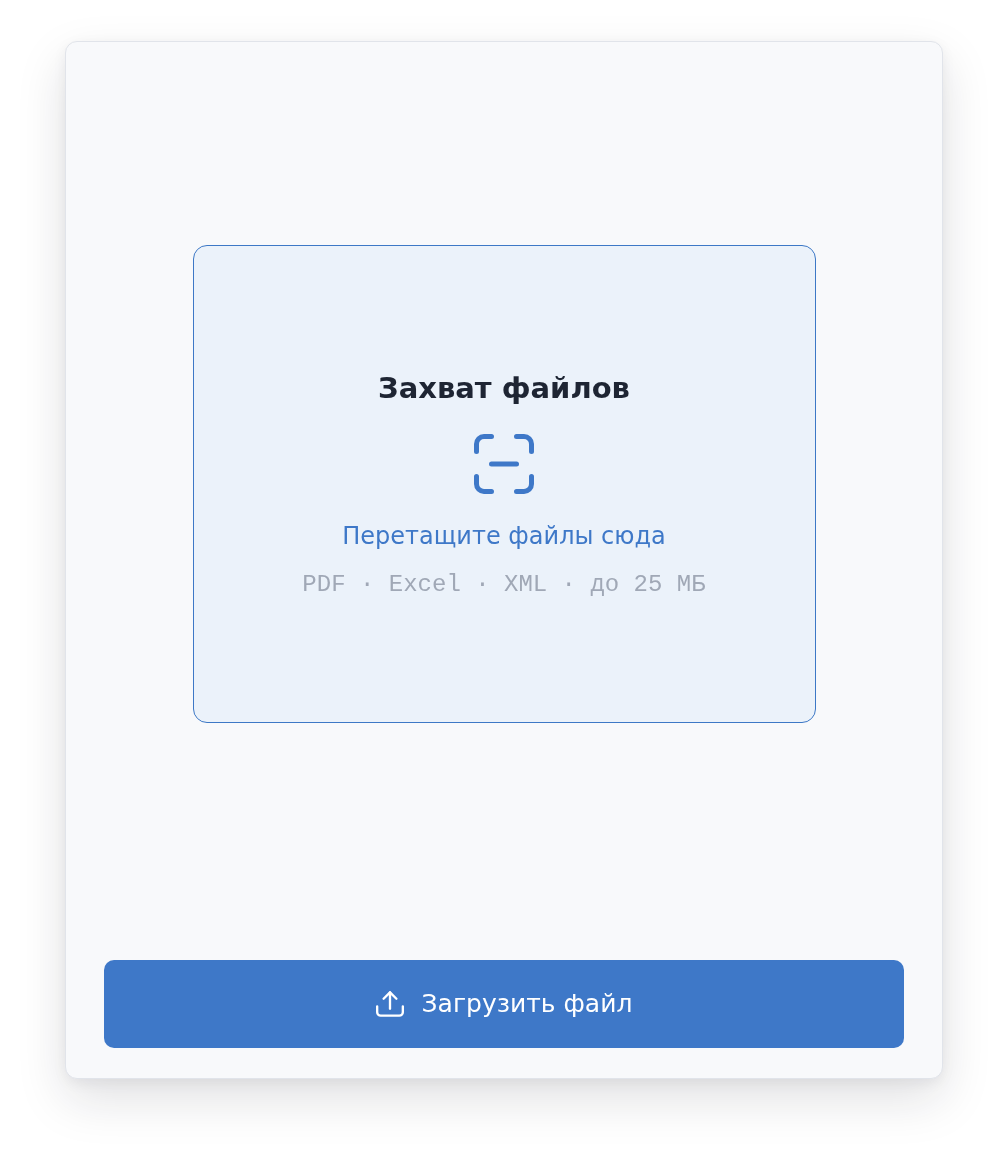 The height and width of the screenshot is (1168, 1008). I want to click on drop-hint: Перетащите файлы сюда, so click(504, 536).